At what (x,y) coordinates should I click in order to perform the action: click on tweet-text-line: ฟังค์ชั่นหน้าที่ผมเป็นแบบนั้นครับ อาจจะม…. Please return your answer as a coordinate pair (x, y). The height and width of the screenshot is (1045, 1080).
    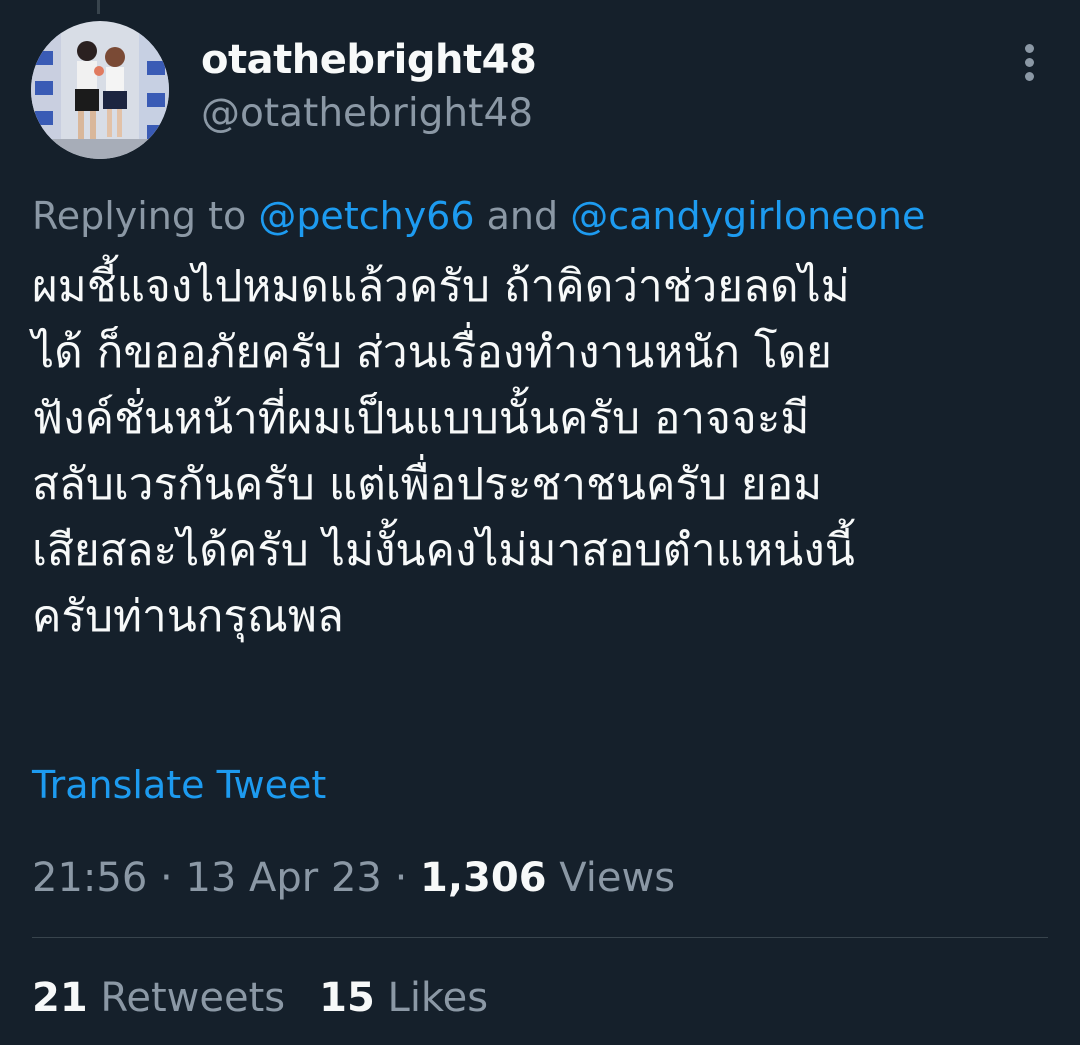
    Looking at the image, I should click on (421, 418).